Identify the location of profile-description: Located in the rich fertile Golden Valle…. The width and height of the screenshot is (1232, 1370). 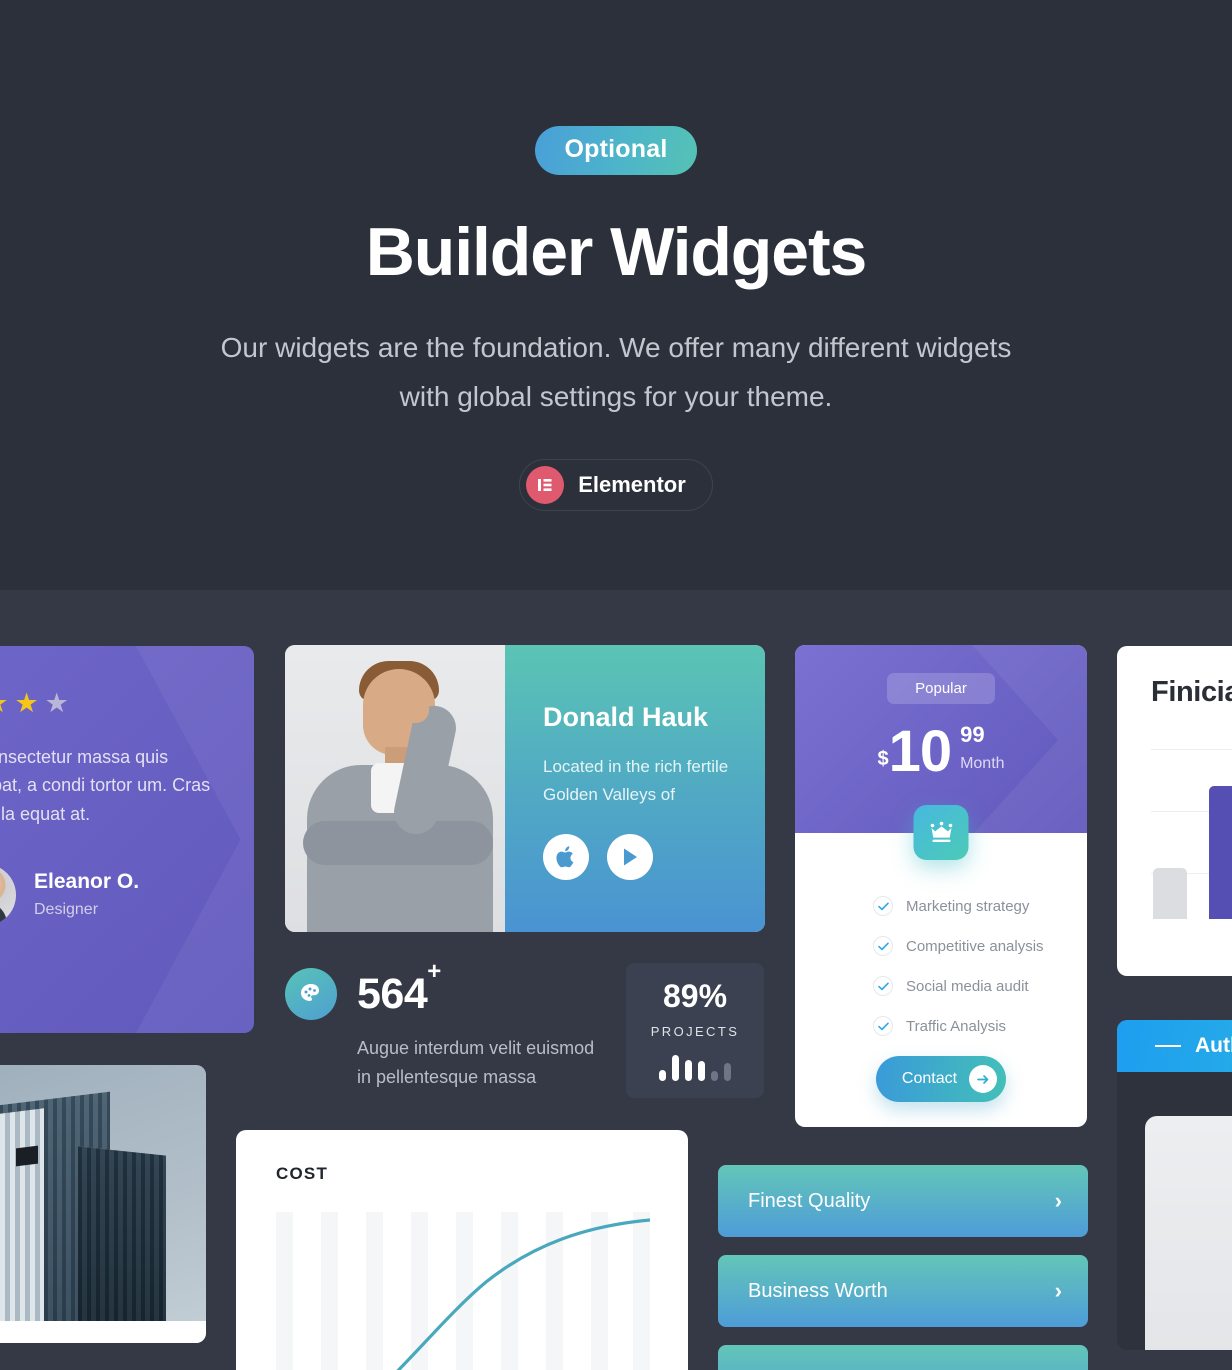
(636, 780).